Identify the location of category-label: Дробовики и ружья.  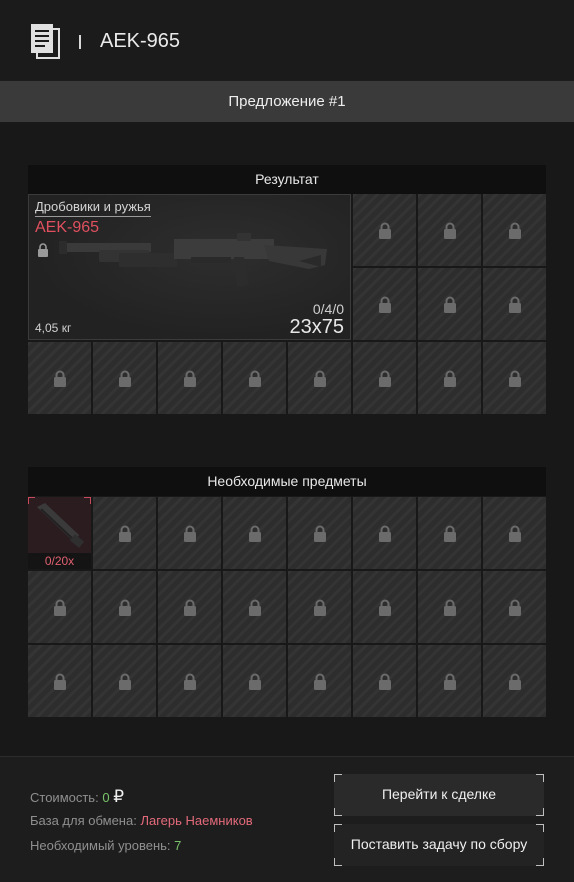
(93, 208).